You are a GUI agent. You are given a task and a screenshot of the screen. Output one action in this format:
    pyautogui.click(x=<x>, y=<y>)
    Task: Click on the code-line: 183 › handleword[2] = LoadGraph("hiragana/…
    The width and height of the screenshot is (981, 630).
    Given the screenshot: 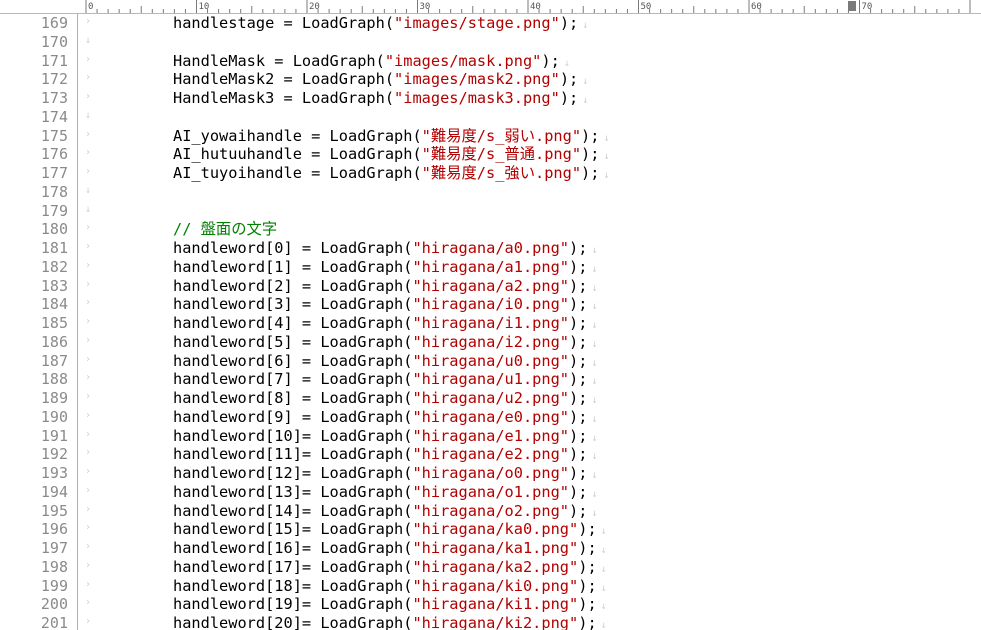 What is the action you would take?
    pyautogui.click(x=490, y=286)
    